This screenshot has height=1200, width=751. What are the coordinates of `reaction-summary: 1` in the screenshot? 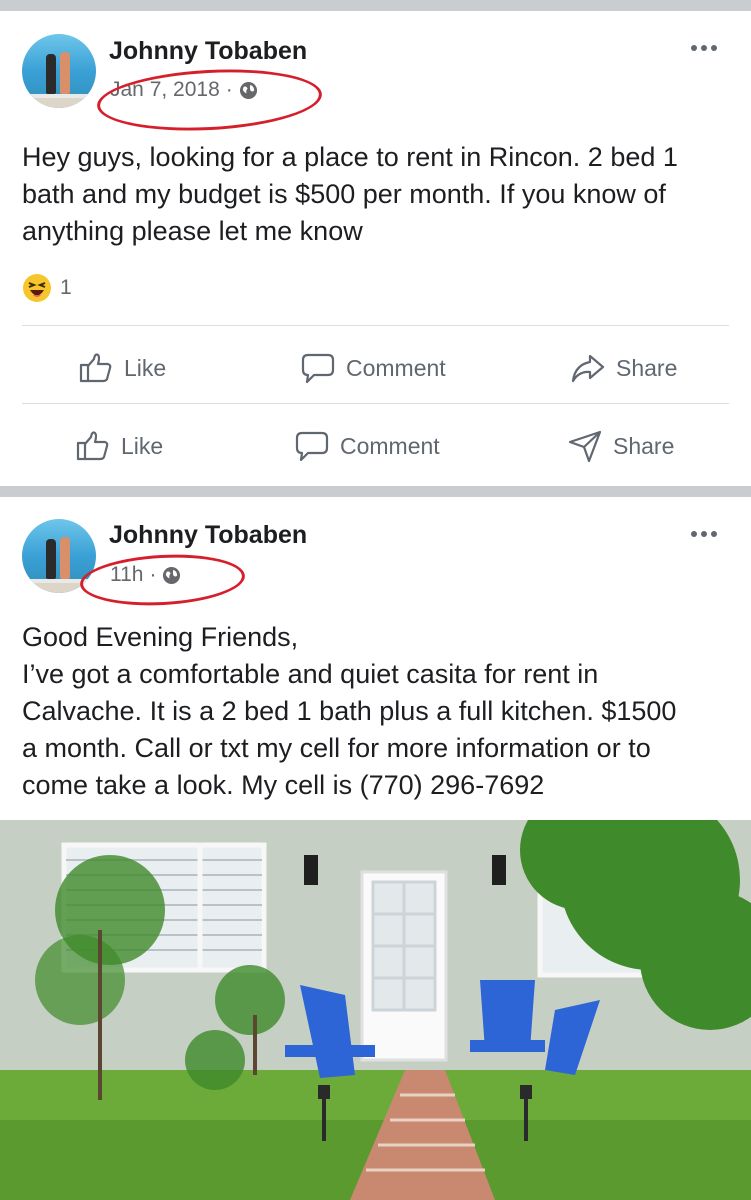 It's located at (47, 288).